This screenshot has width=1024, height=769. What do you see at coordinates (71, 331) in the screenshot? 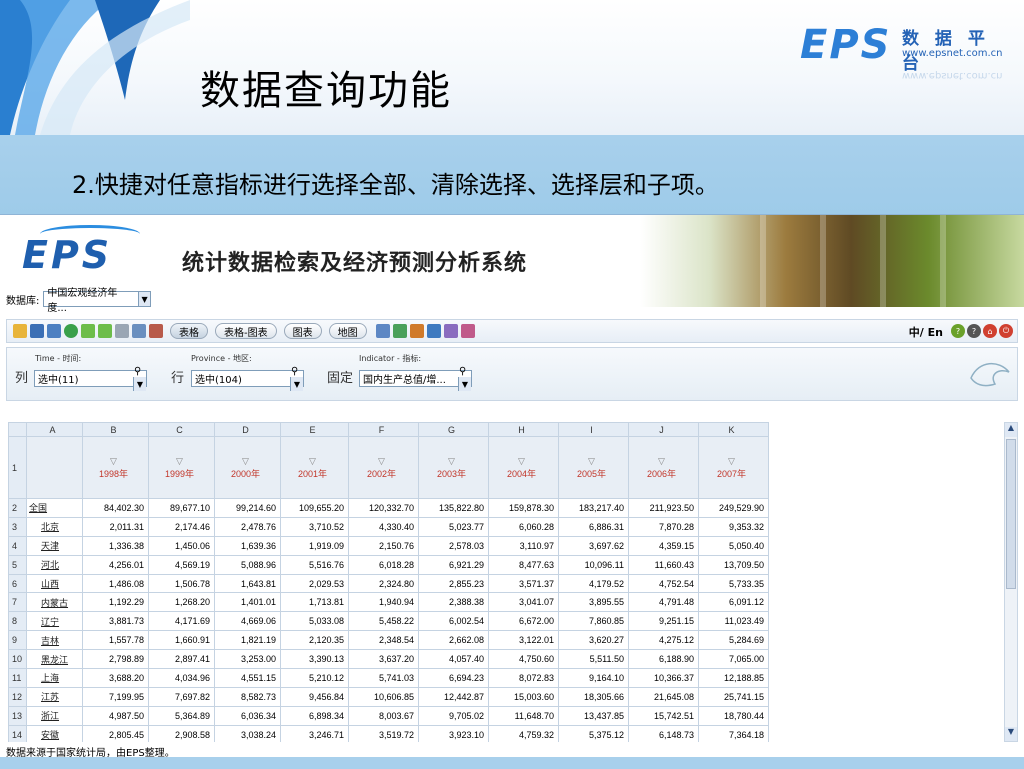
I see `refresh-icon` at bounding box center [71, 331].